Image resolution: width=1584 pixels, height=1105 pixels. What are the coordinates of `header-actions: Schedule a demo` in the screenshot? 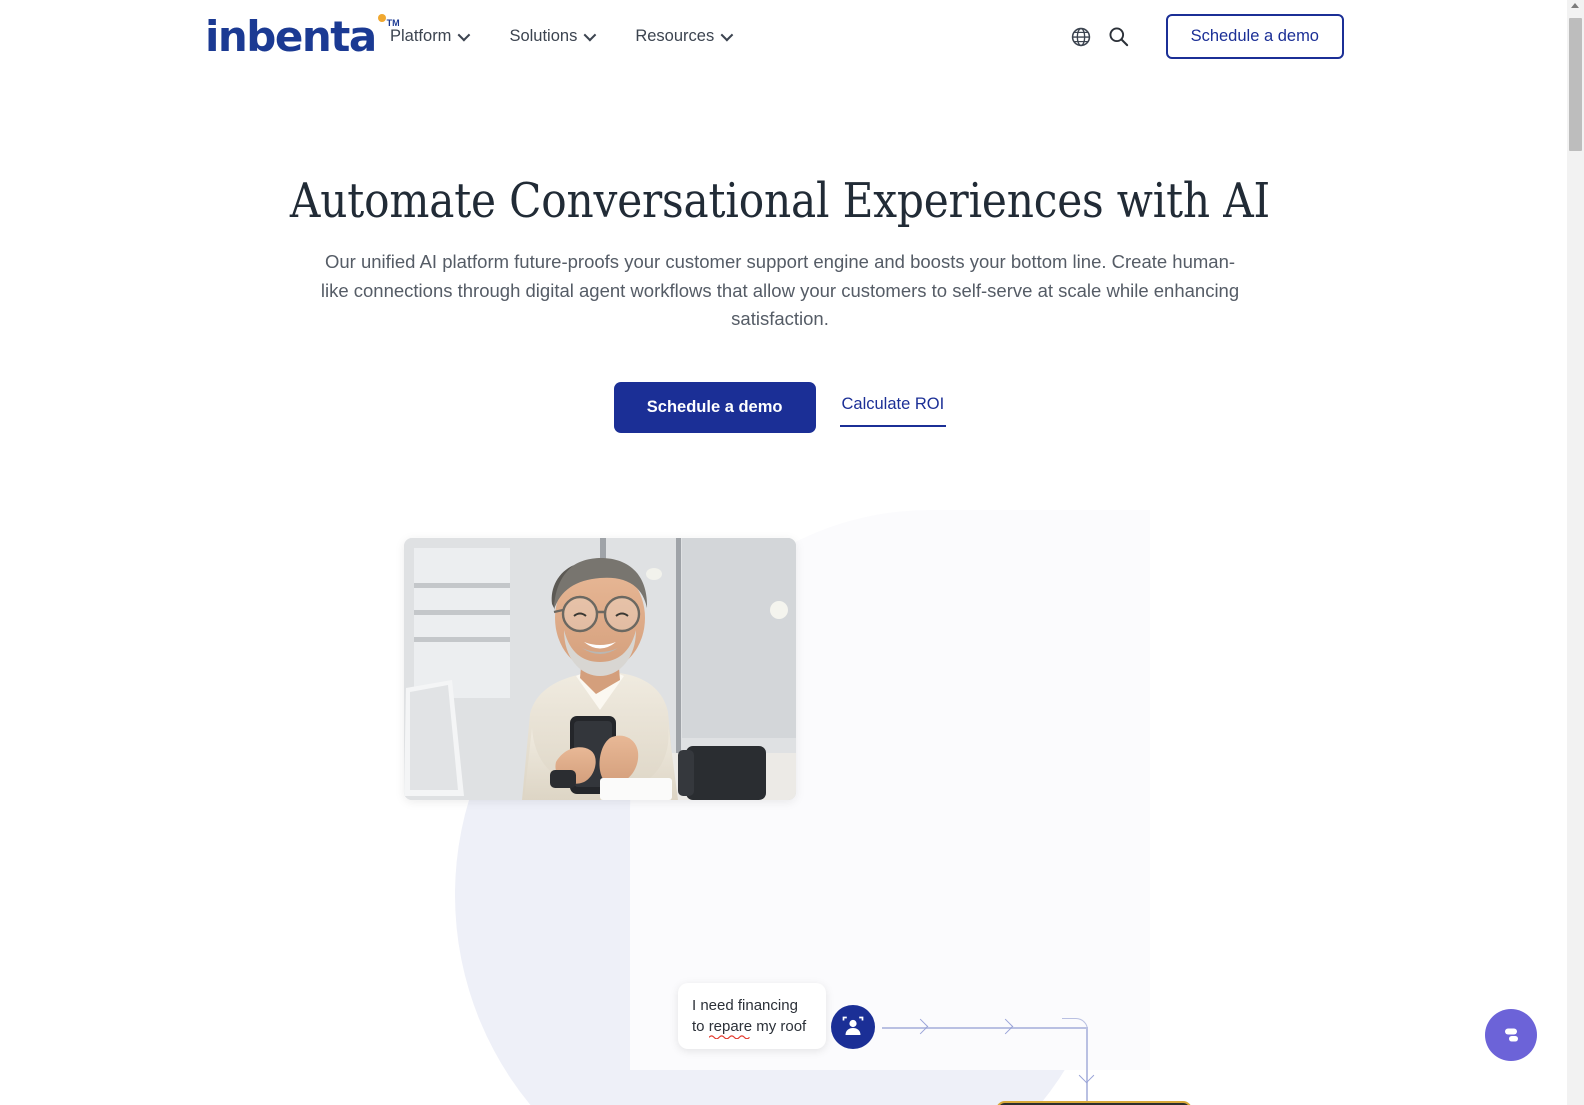 It's located at (1203, 36).